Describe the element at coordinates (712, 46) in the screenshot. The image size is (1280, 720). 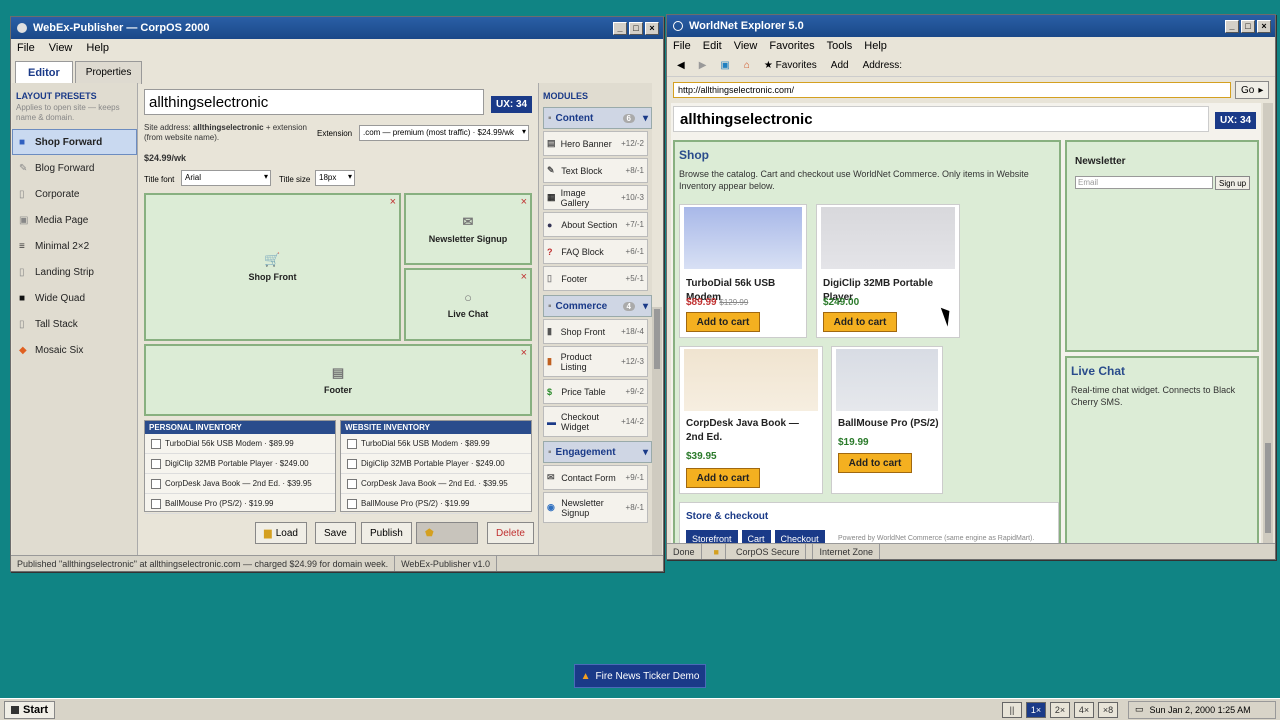
I see `menu-edit: Edit` at that location.